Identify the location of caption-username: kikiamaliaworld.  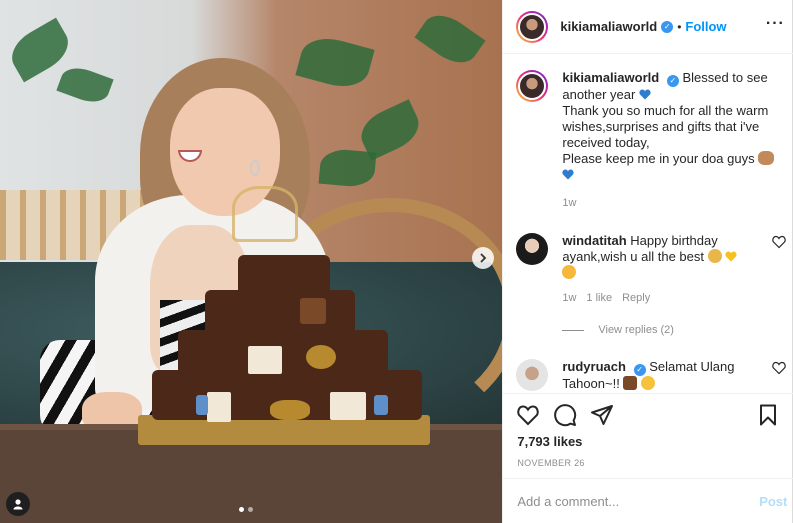
(610, 77).